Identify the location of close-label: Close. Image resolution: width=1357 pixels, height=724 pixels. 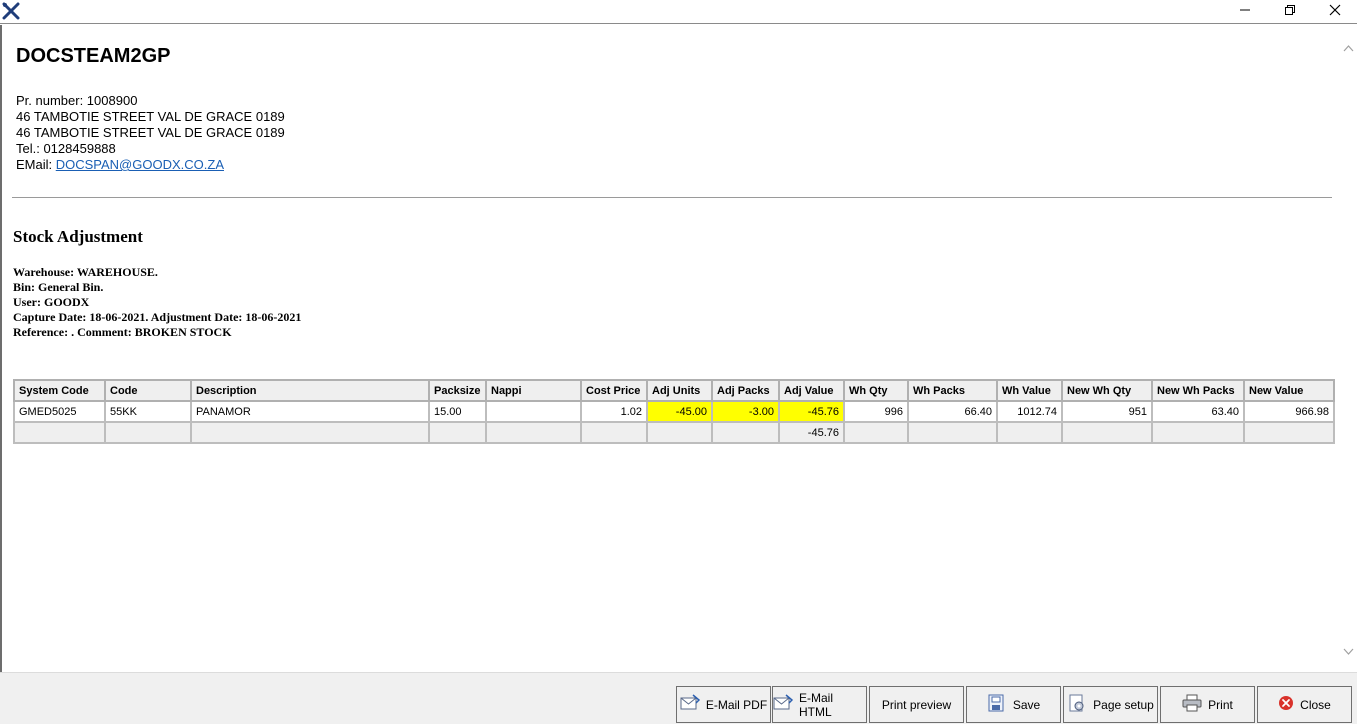
(1315, 704).